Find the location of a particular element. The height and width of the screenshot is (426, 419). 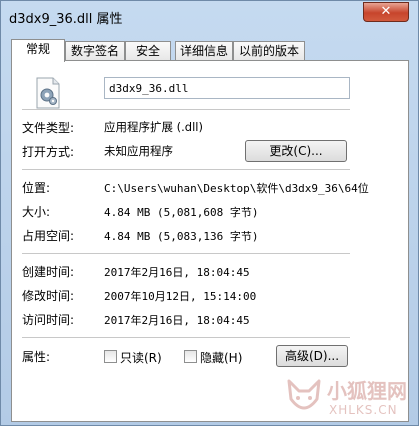

watermark-url: XHLKS.CN is located at coordinates (363, 410).